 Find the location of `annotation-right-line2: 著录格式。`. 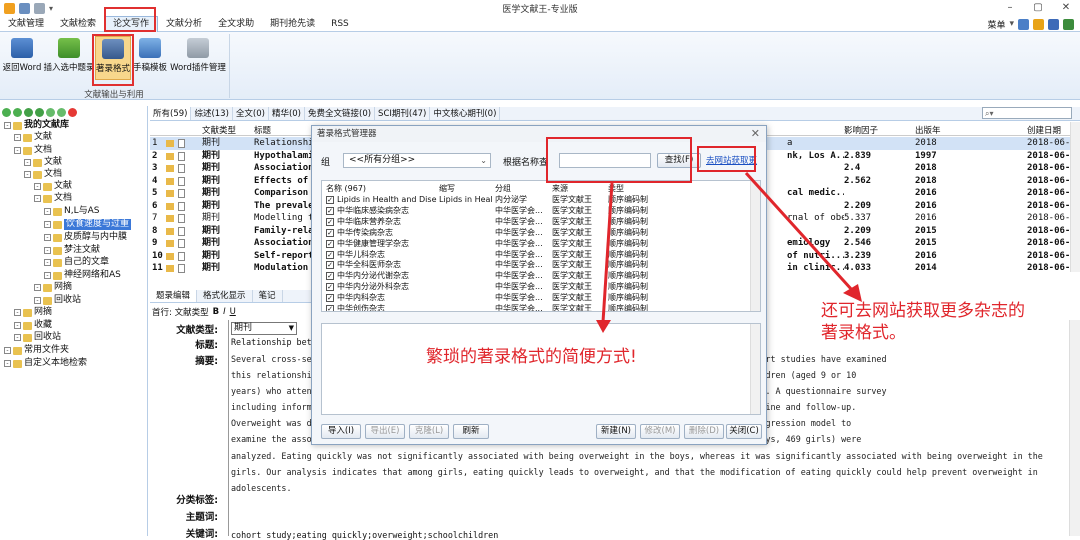

annotation-right-line2: 著录格式。 is located at coordinates (863, 333).